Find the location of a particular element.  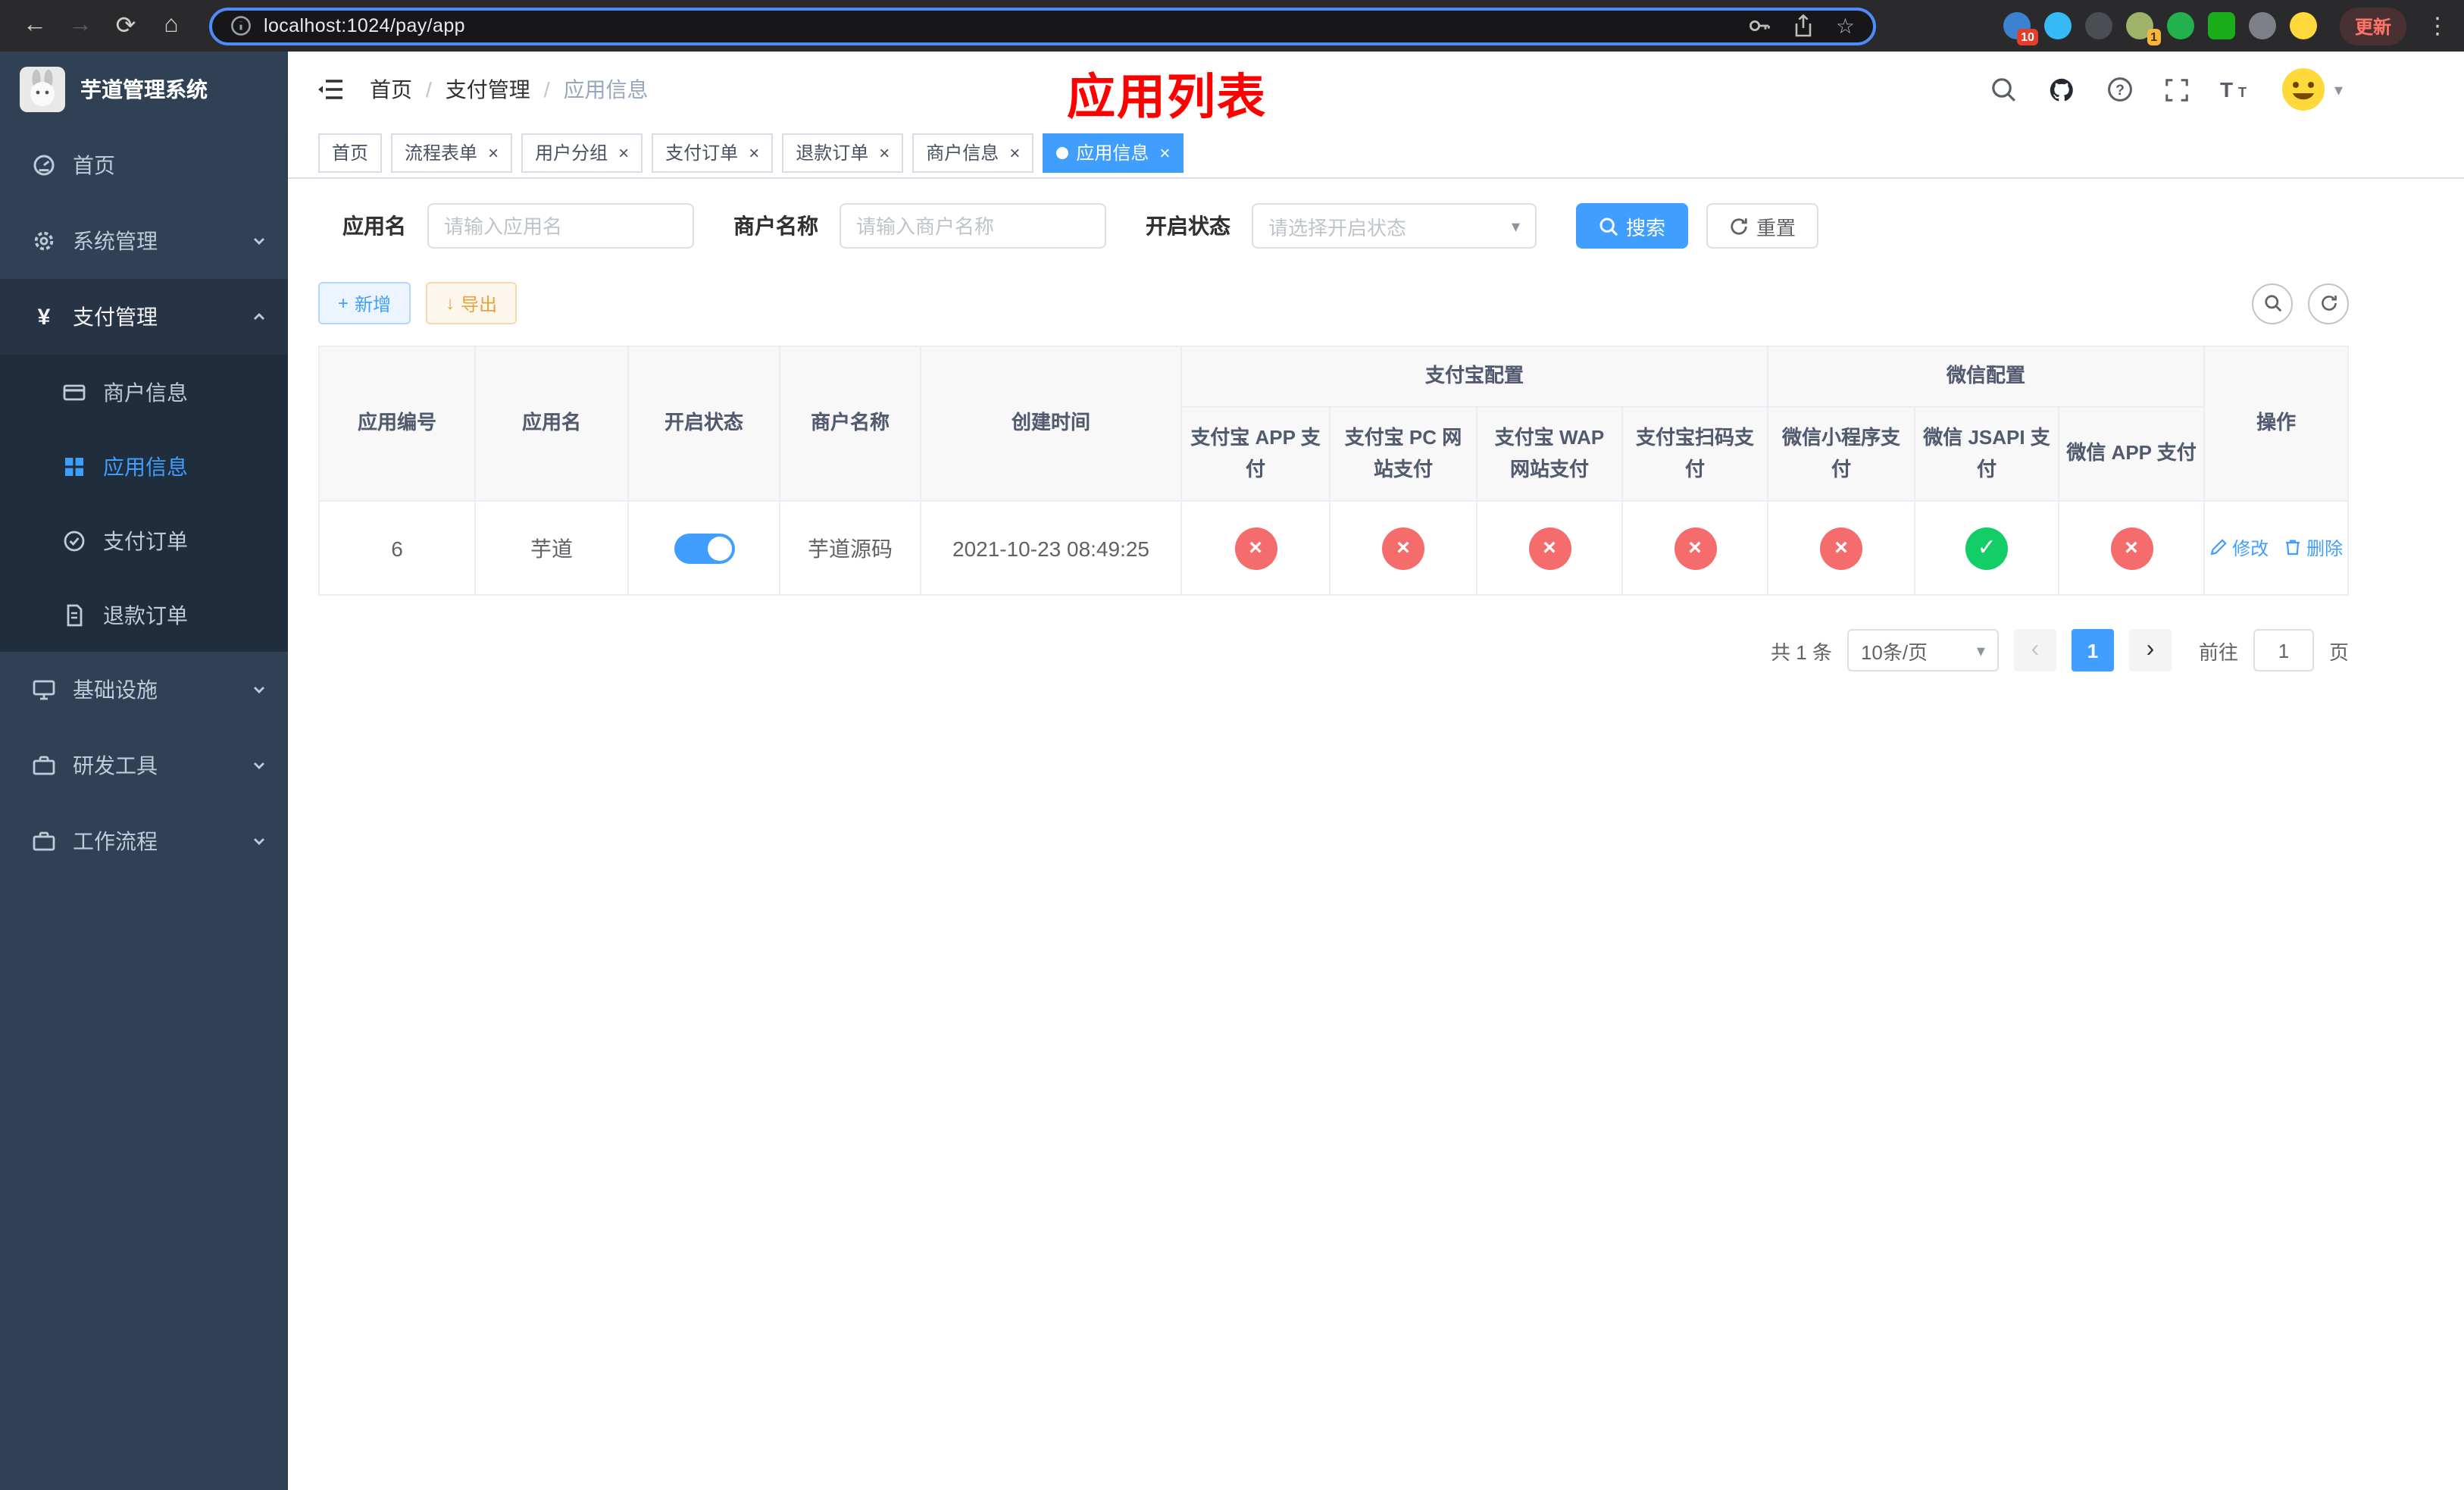

extension-icon-blue: 10 is located at coordinates (2020, 28).